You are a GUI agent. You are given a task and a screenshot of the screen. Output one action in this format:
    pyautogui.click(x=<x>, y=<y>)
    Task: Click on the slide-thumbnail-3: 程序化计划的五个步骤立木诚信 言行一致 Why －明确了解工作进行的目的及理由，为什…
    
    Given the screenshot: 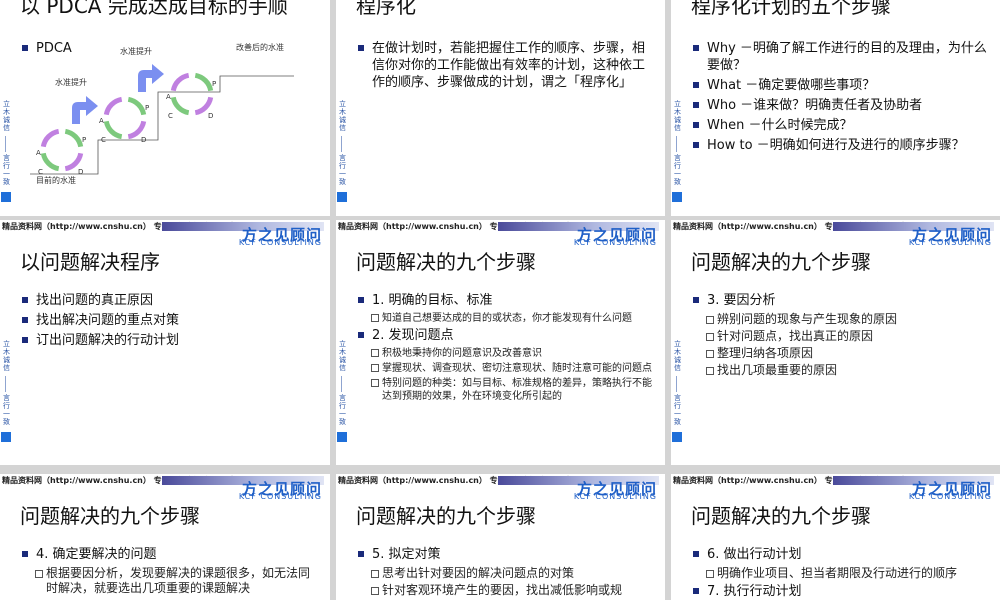 What is the action you would take?
    pyautogui.click(x=835, y=108)
    